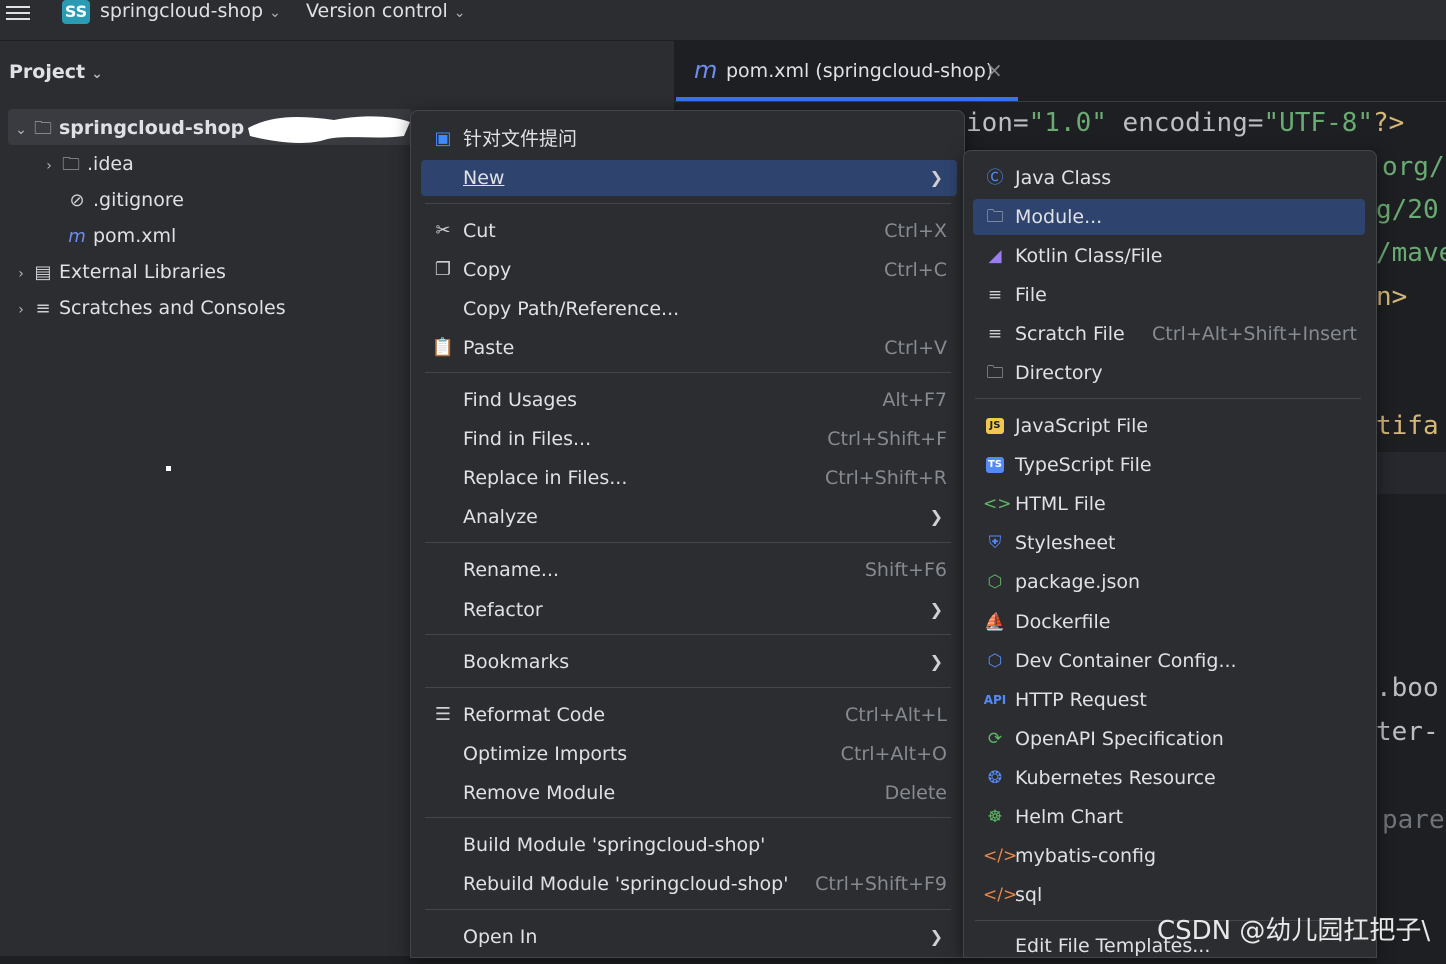 The image size is (1446, 964). What do you see at coordinates (56, 72) in the screenshot?
I see `project-view-title: Project ⌄` at bounding box center [56, 72].